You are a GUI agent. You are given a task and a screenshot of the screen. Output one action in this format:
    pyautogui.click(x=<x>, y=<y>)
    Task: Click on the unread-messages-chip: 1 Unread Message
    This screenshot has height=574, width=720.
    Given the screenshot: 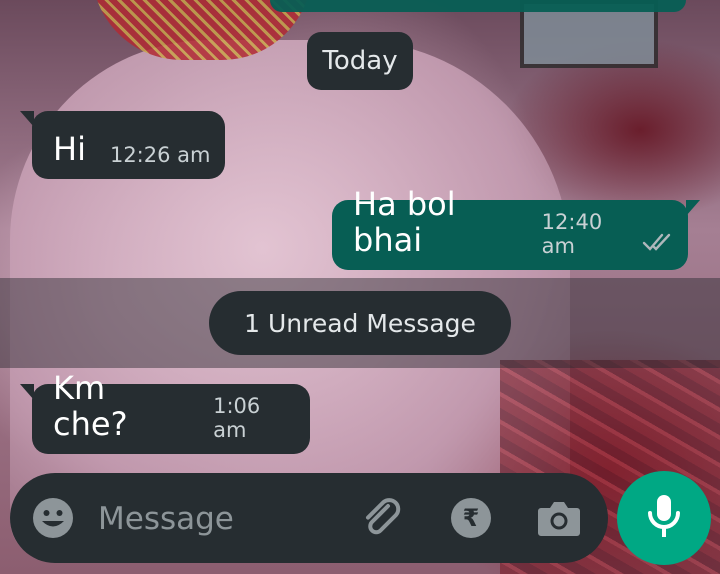 What is the action you would take?
    pyautogui.click(x=360, y=323)
    